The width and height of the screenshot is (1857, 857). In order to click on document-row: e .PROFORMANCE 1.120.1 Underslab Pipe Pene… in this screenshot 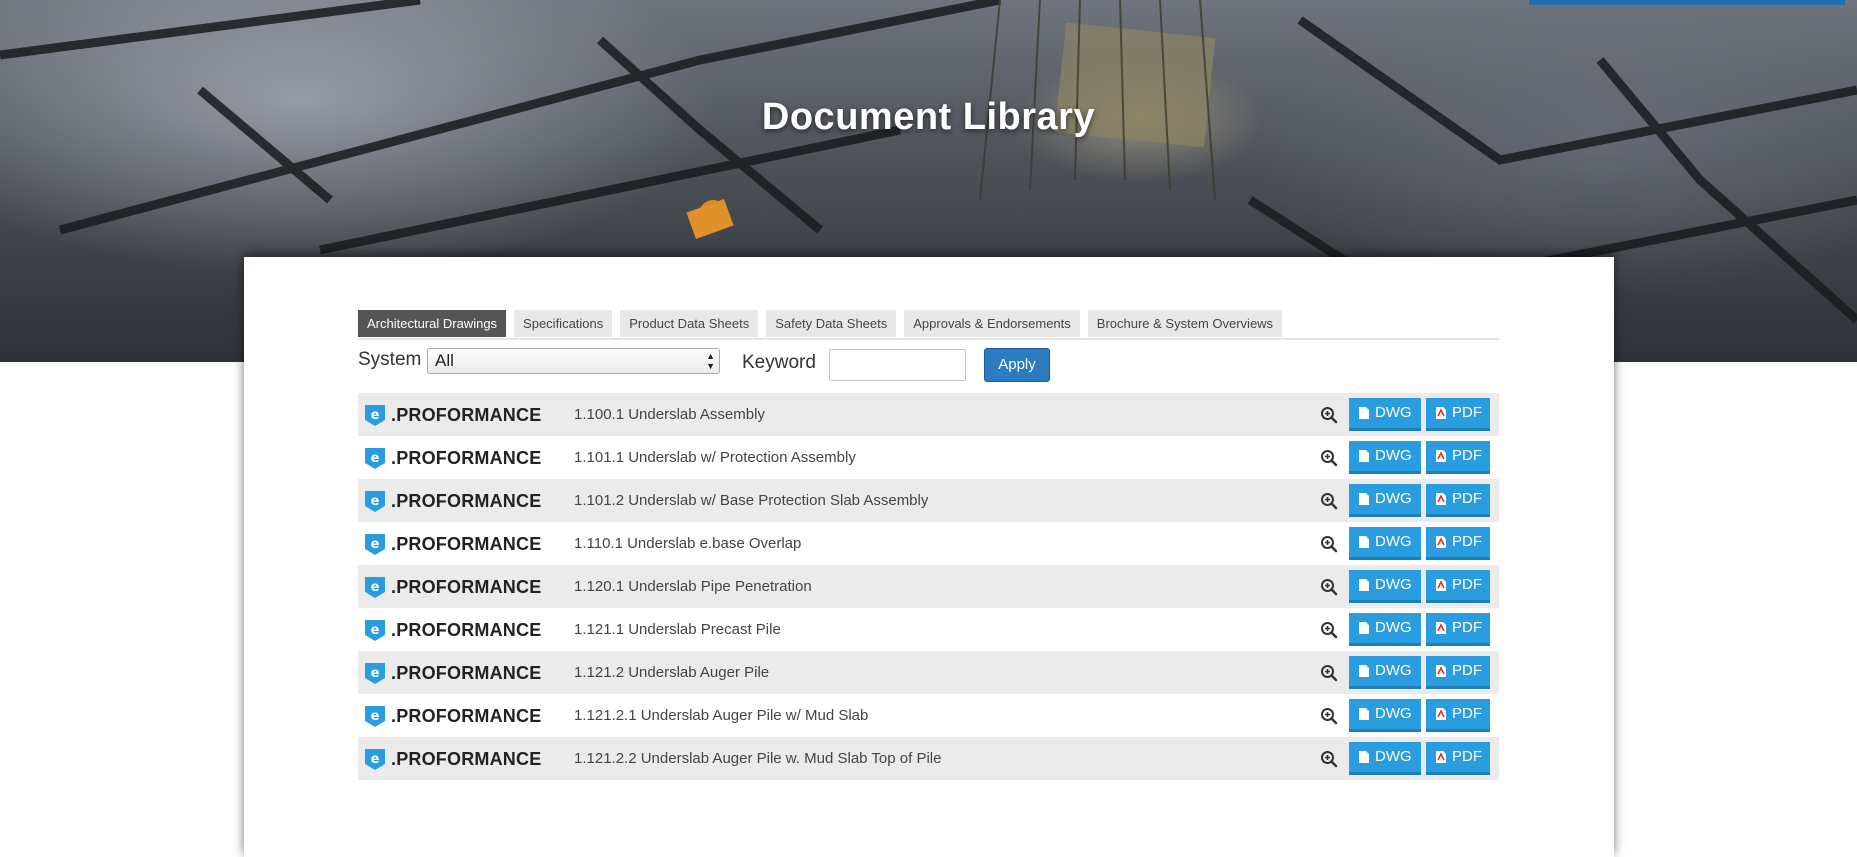, I will do `click(928, 586)`.